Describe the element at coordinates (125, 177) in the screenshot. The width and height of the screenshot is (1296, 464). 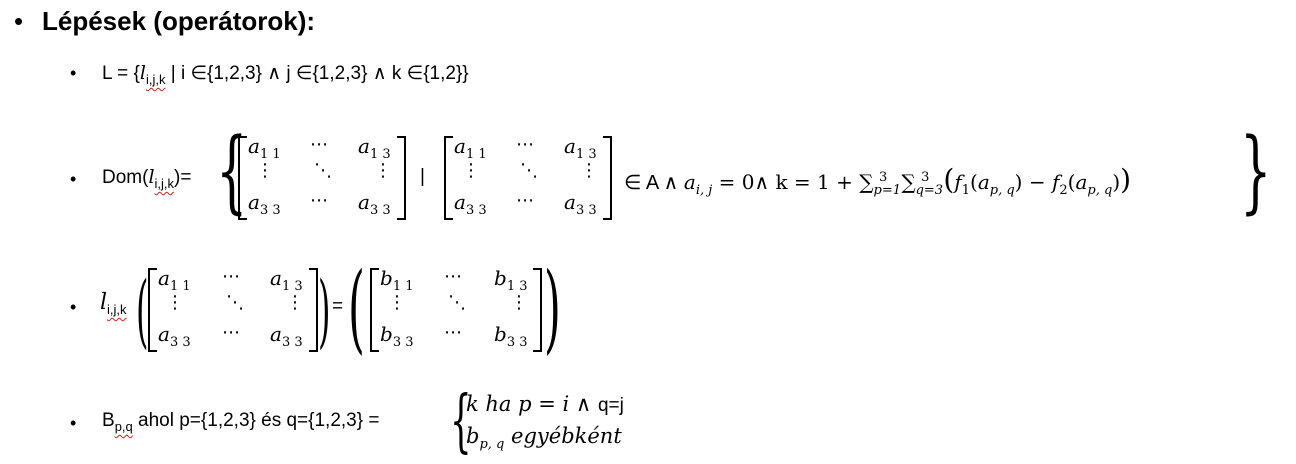
I see `dom-prefix: Dom(` at that location.